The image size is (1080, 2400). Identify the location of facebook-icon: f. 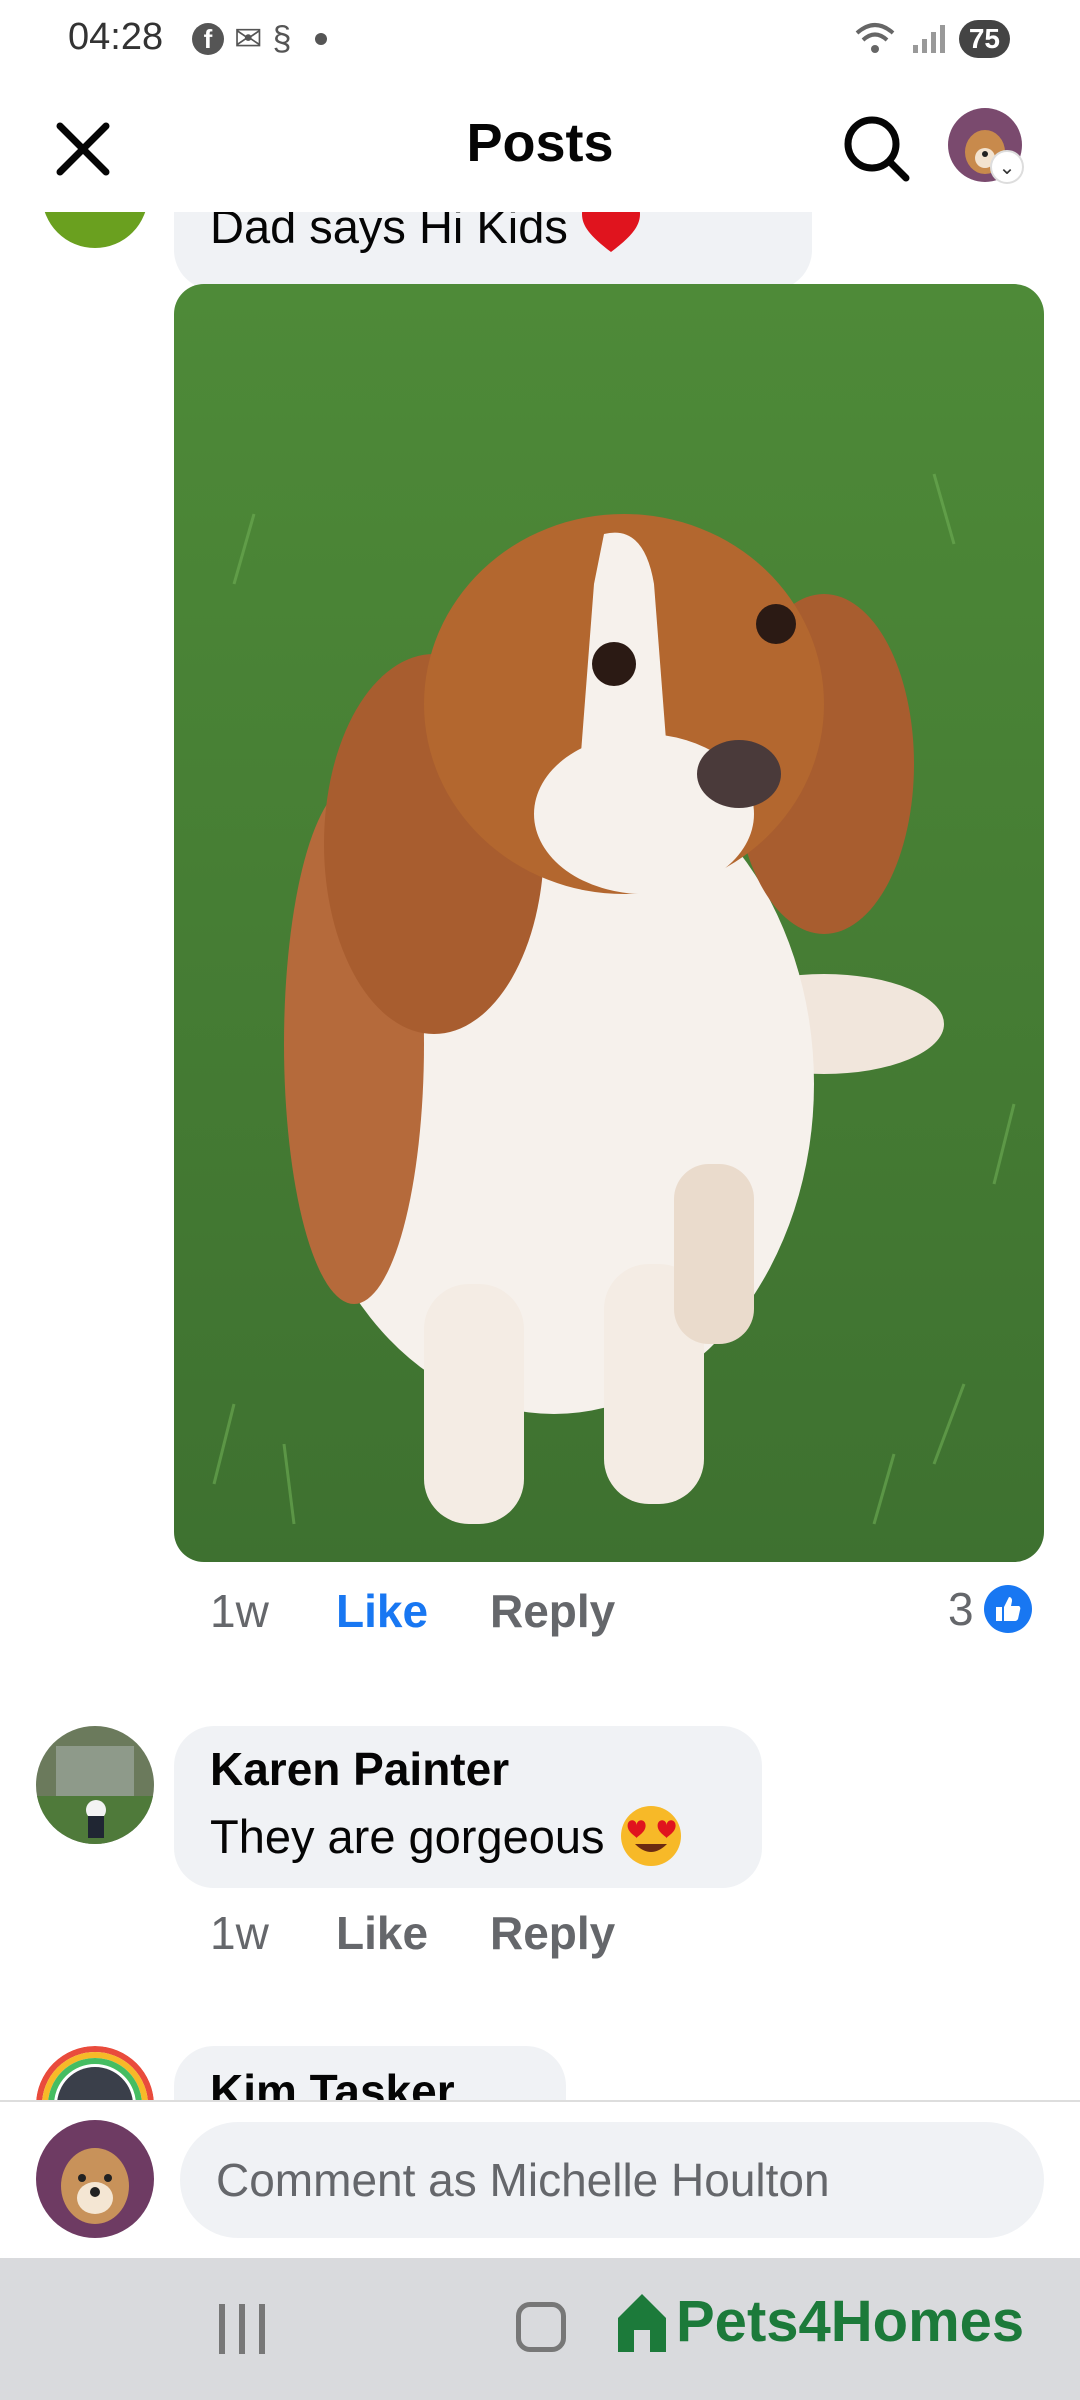
(208, 39).